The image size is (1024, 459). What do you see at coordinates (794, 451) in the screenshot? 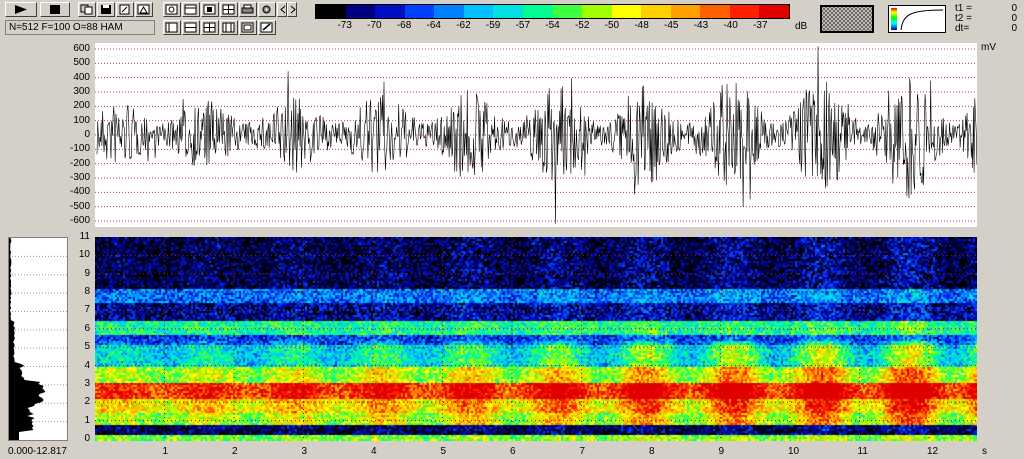
I see `spectrogram-x-tick: 10` at bounding box center [794, 451].